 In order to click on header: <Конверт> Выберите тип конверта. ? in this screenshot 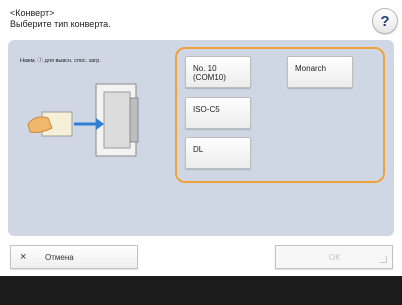, I will do `click(204, 22)`.